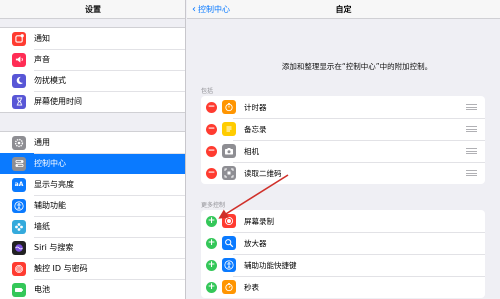 This screenshot has height=299, width=500. Describe the element at coordinates (50, 205) in the screenshot. I see `sidebar-item-label: 辅助功能` at that location.